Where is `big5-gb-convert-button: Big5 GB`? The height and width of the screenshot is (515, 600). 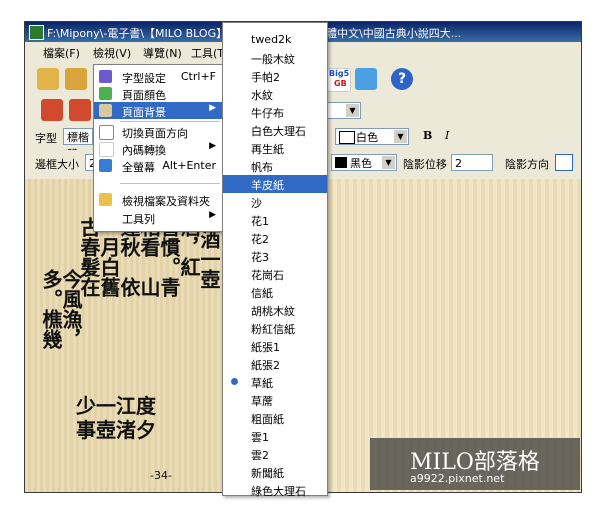 big5-gb-convert-button: Big5 GB is located at coordinates (339, 80).